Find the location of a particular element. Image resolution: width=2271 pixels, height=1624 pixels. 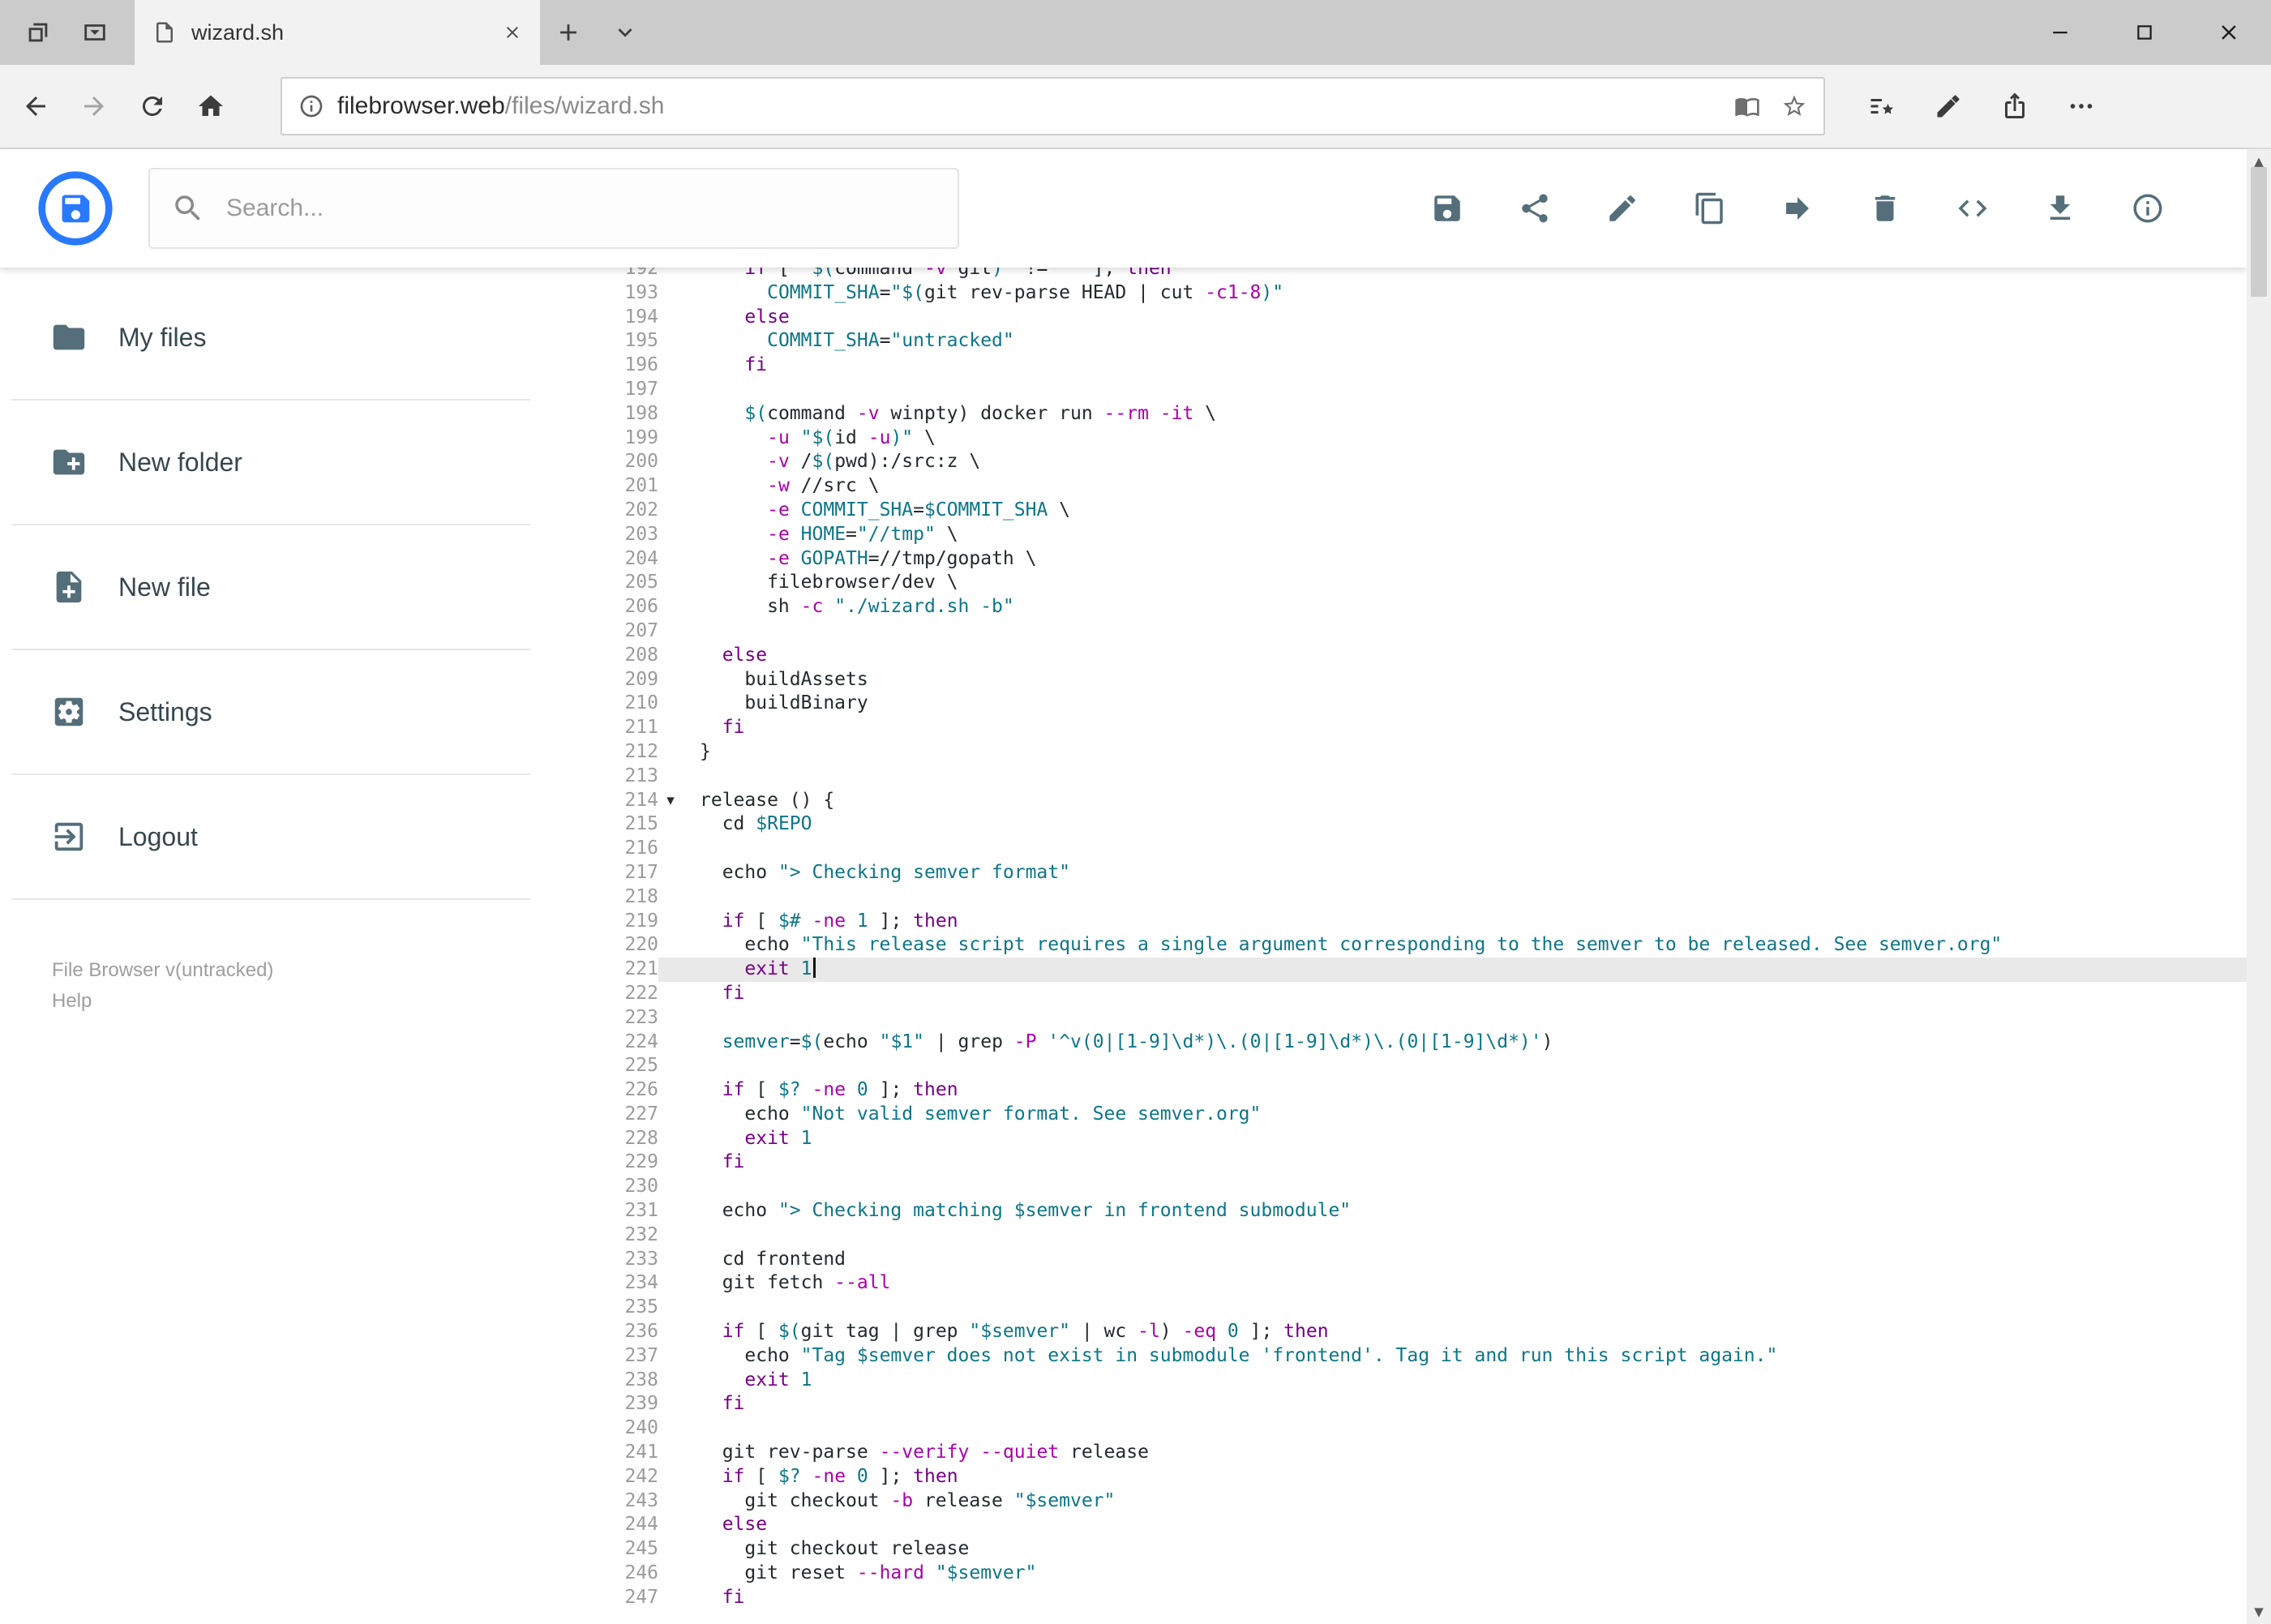

code-line: 240 is located at coordinates (1423, 1429).